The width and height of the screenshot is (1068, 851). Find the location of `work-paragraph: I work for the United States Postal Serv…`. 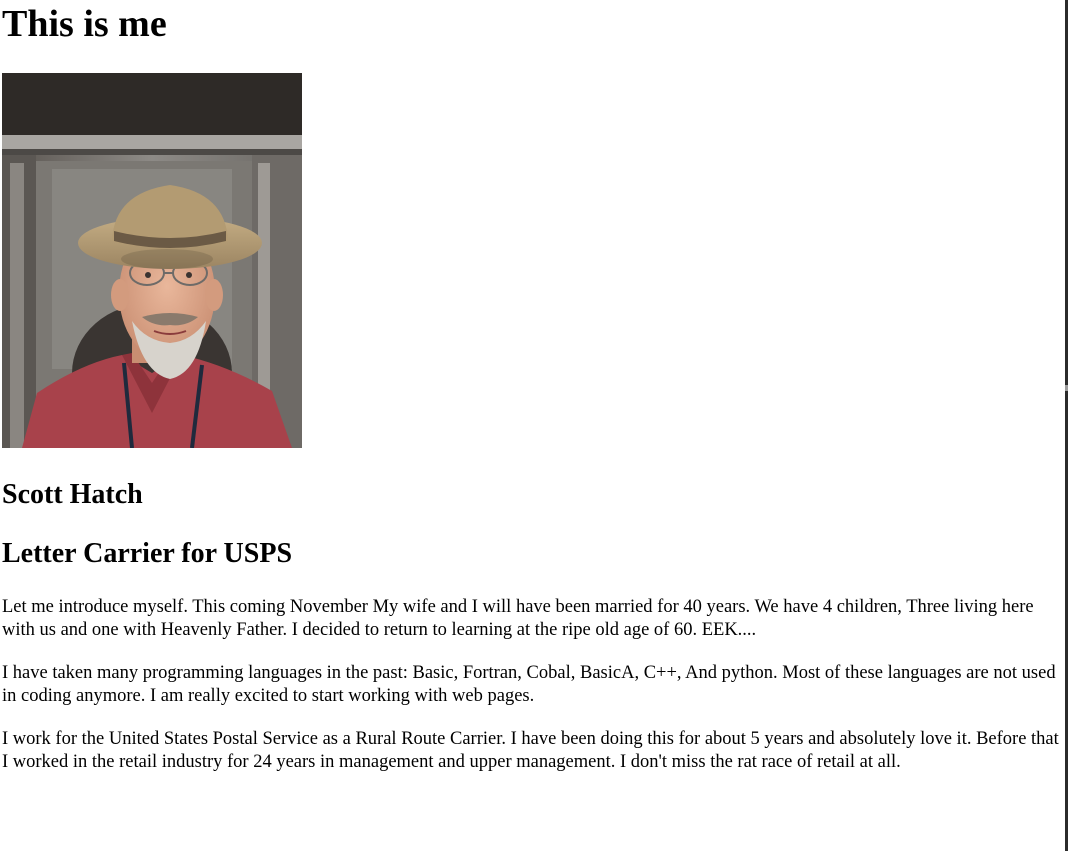

work-paragraph: I work for the United States Postal Serv… is located at coordinates (530, 750).